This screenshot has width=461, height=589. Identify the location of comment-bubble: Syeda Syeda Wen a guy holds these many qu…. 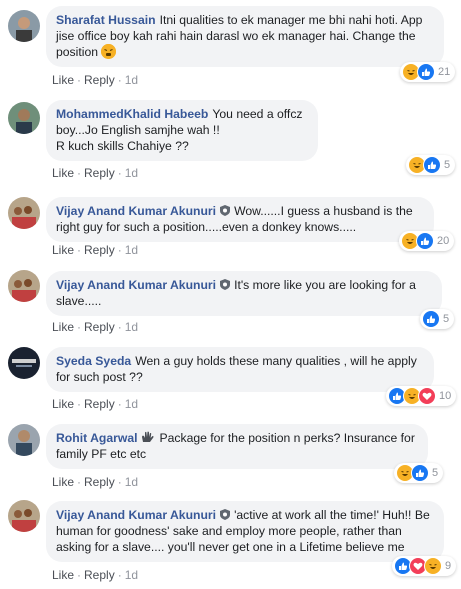
(240, 369).